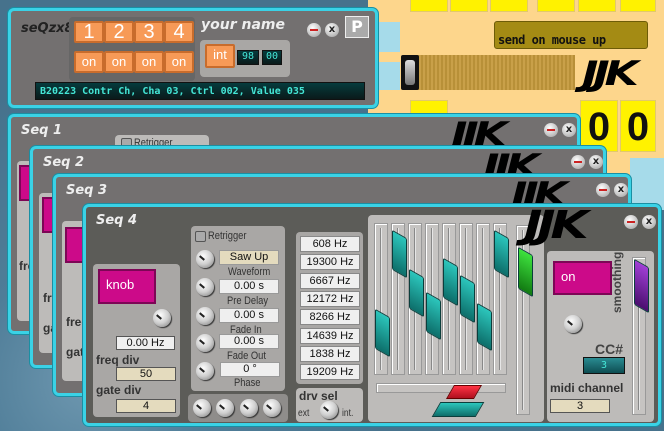 Image resolution: width=664 pixels, height=431 pixels. What do you see at coordinates (247, 383) in the screenshot?
I see `phase-label: Phase` at bounding box center [247, 383].